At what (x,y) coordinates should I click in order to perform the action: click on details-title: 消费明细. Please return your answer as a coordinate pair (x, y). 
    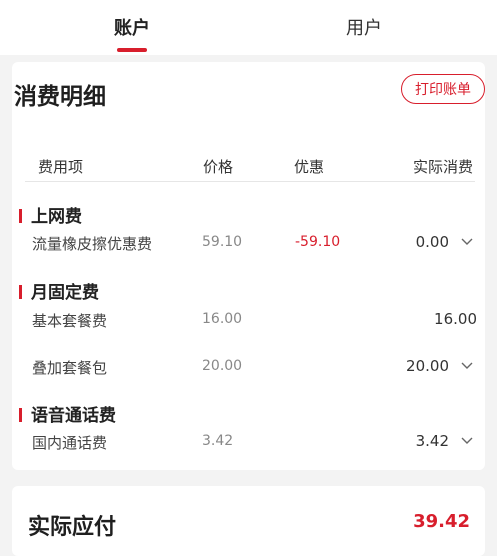
    Looking at the image, I should click on (60, 97).